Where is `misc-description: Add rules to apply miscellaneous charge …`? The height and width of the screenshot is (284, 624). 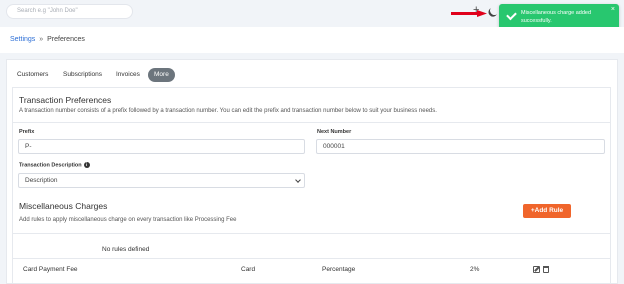 misc-description: Add rules to apply miscellaneous charge … is located at coordinates (128, 220).